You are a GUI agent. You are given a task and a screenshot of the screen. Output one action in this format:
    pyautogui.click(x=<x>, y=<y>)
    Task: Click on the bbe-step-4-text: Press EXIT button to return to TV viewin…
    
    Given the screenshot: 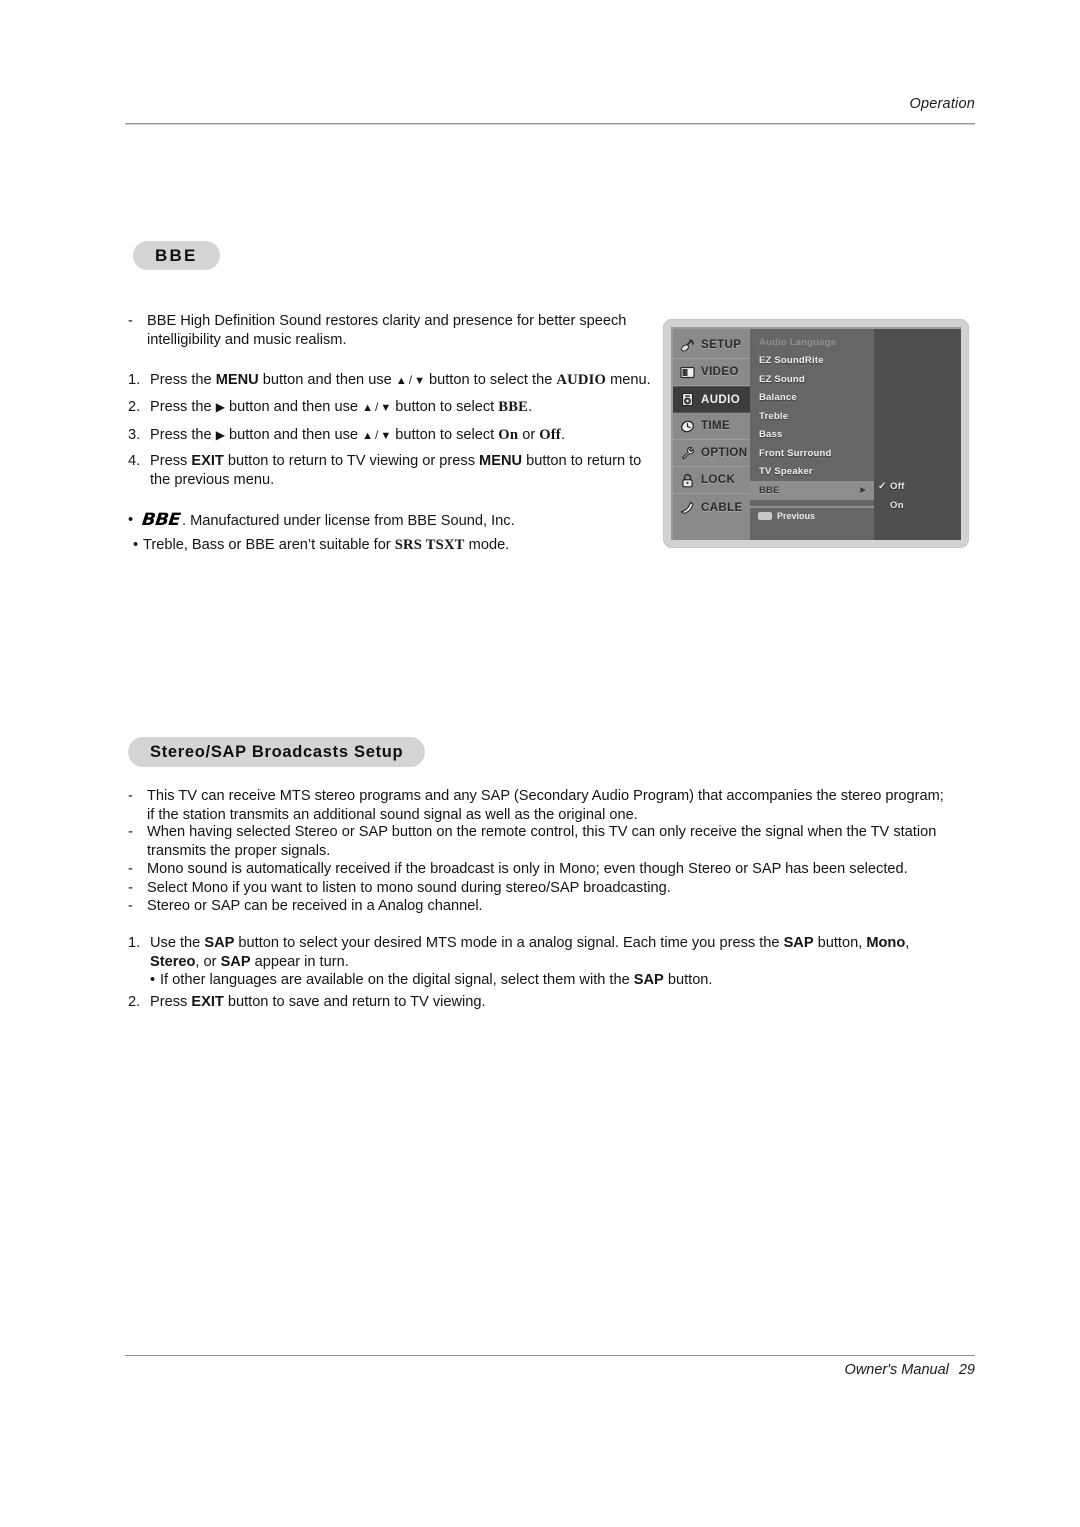 What is the action you would take?
    pyautogui.click(x=411, y=471)
    